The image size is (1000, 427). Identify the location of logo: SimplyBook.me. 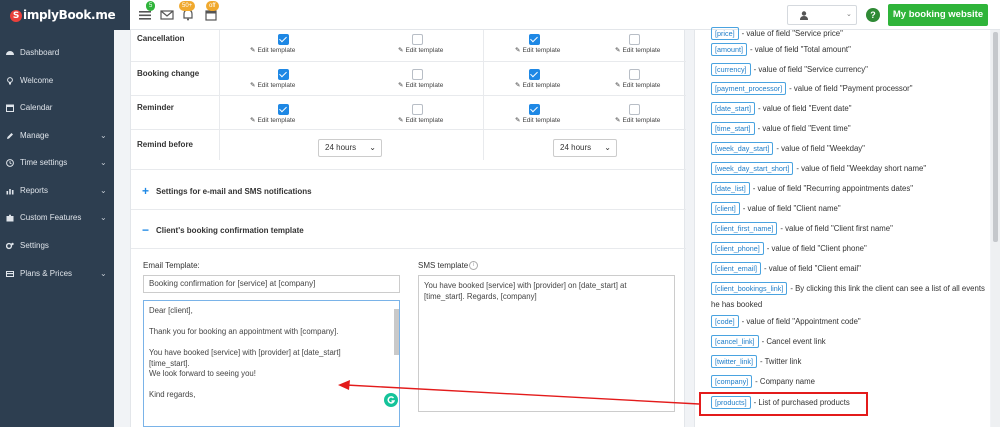
(65, 15).